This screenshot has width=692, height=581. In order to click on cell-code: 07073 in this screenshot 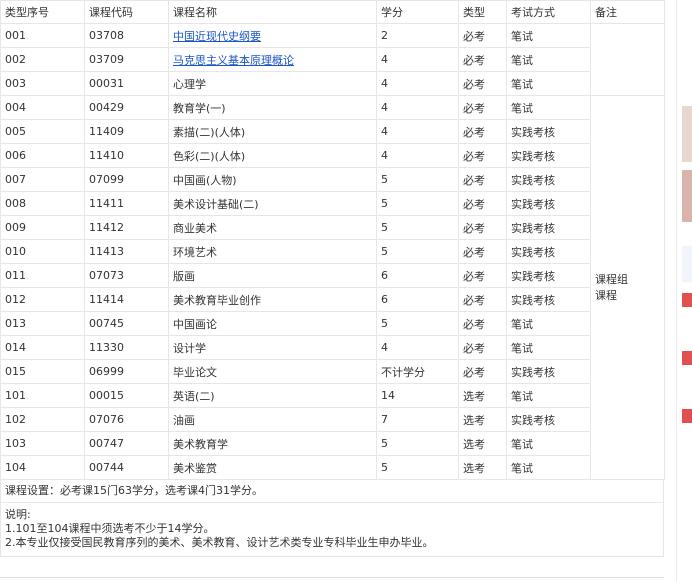, I will do `click(126, 275)`.